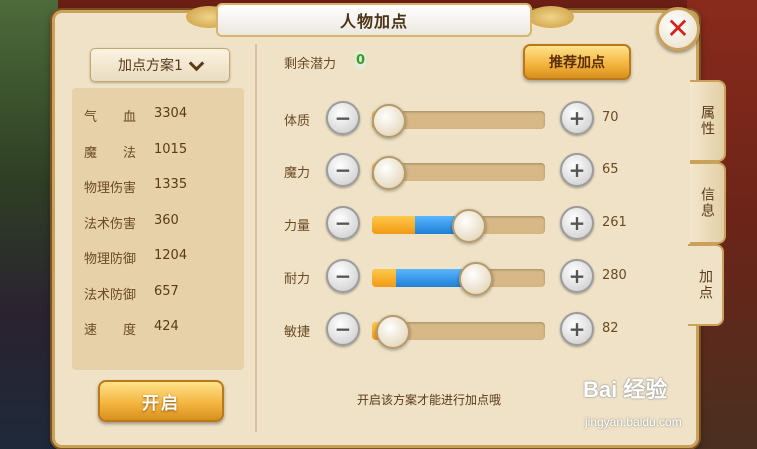 The image size is (757, 449). Describe the element at coordinates (171, 149) in the screenshot. I see `stat-value: 1015` at that location.